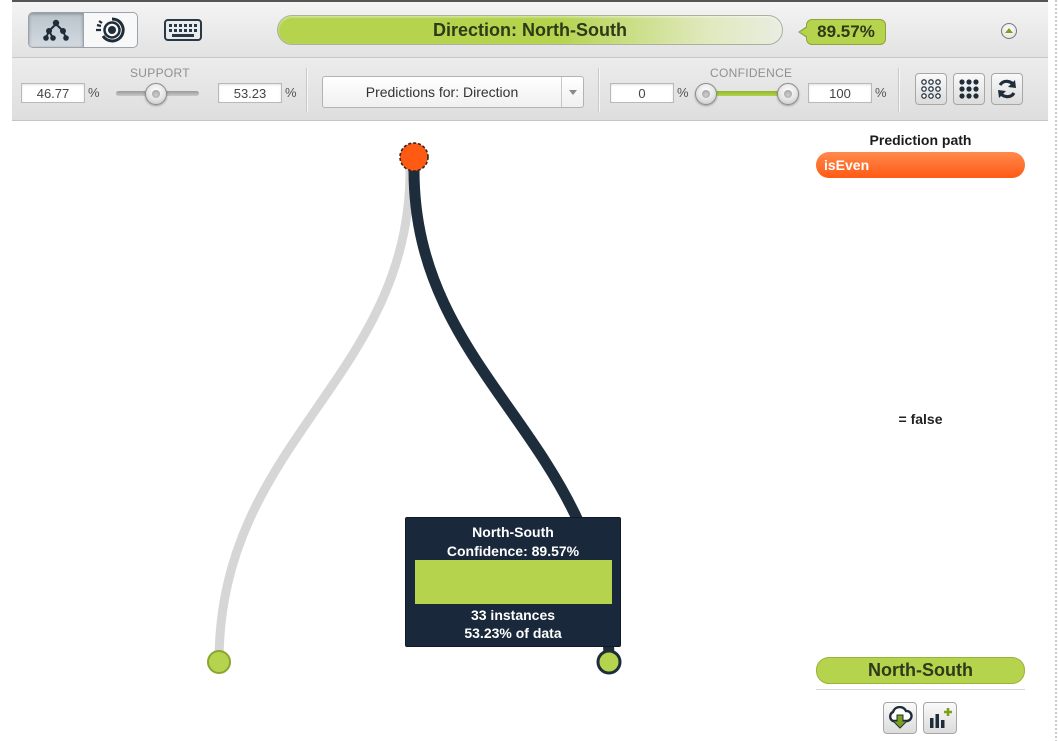 Image resolution: width=1058 pixels, height=741 pixels. I want to click on prediction-result-label: North-South, so click(920, 670).